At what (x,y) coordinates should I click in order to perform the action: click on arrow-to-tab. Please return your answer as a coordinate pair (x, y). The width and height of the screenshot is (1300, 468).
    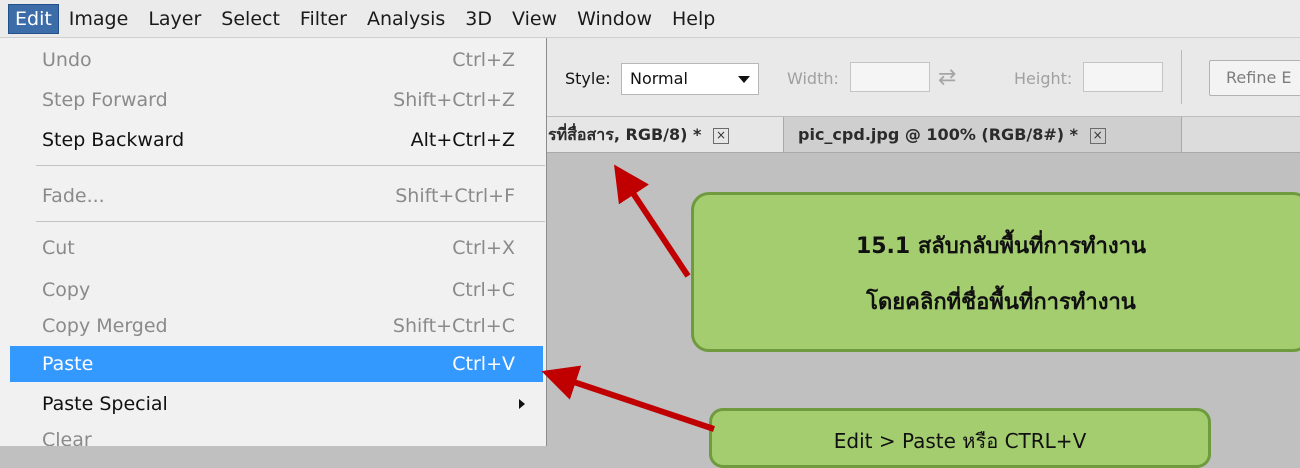
    Looking at the image, I should click on (652, 221).